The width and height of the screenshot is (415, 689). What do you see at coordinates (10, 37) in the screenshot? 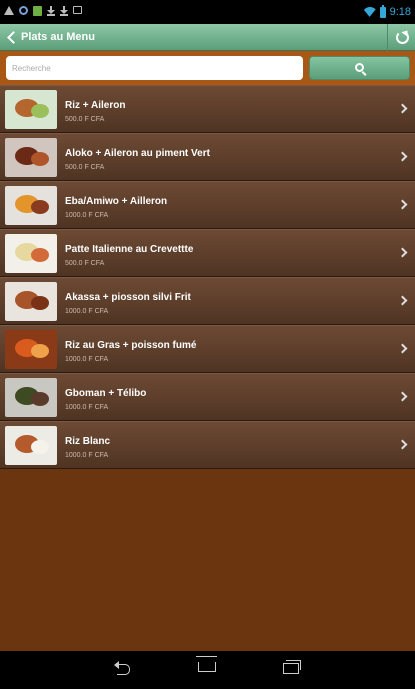
I see `chevron-left-icon` at bounding box center [10, 37].